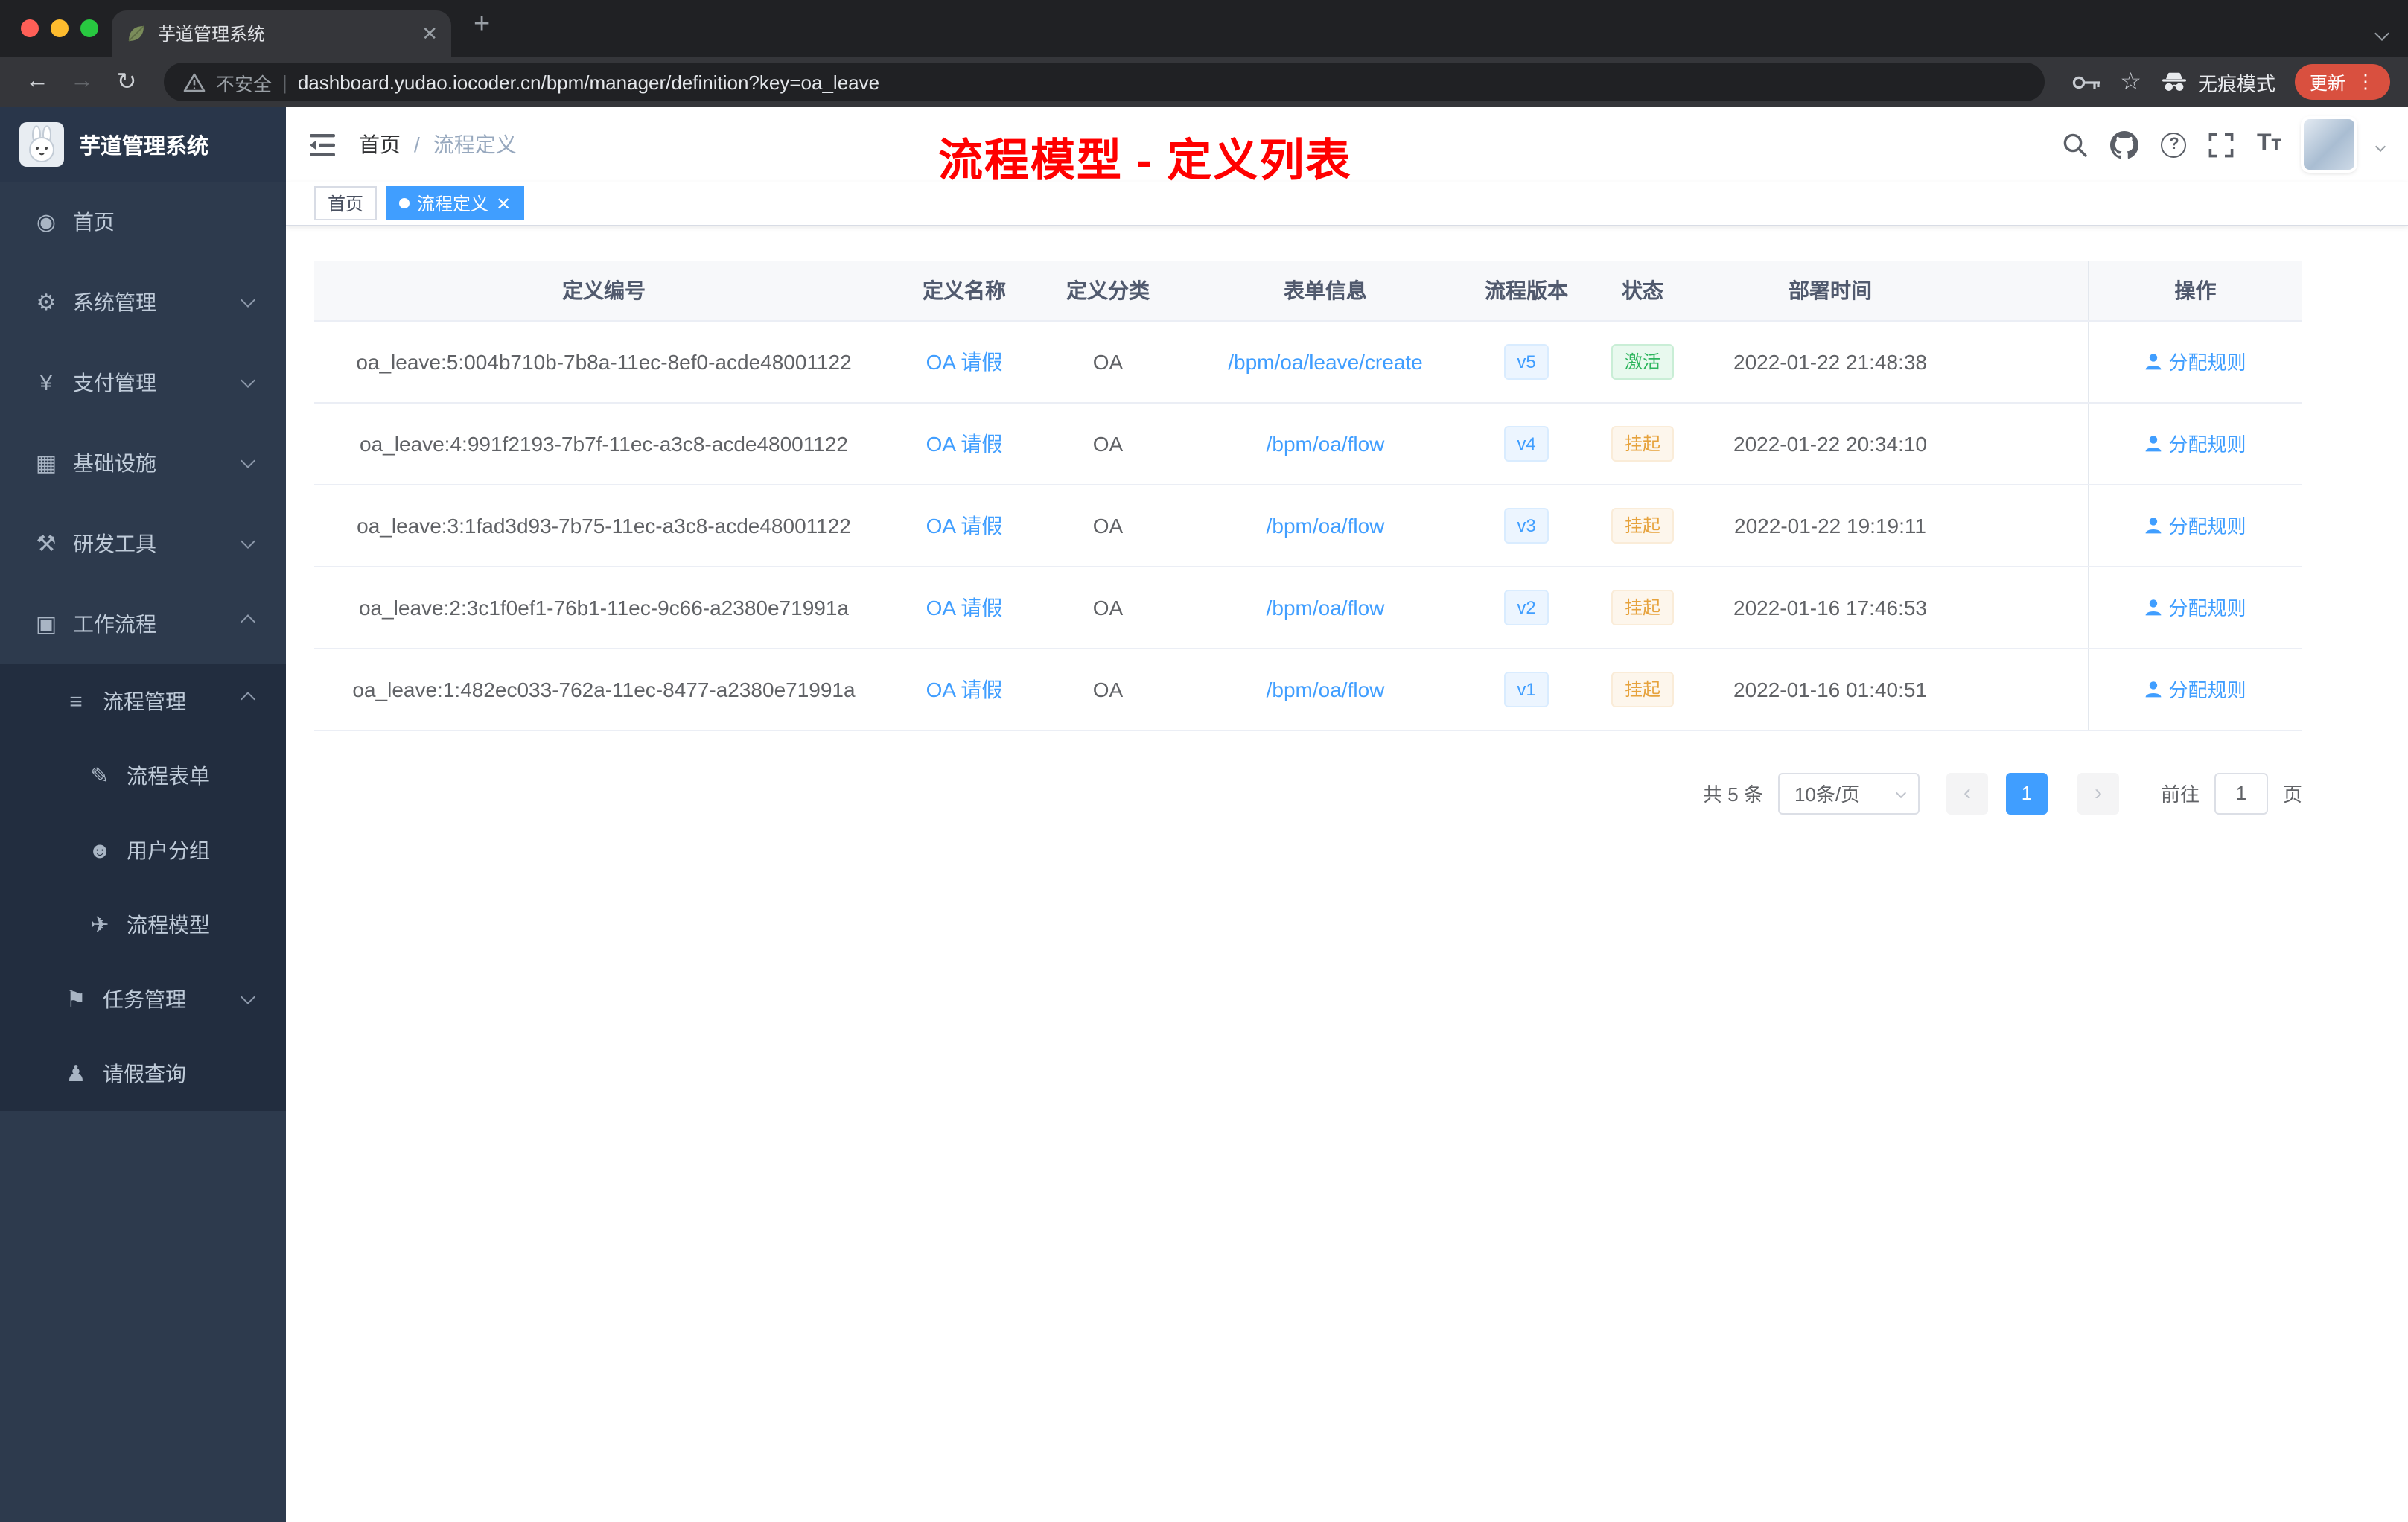  Describe the element at coordinates (100, 850) in the screenshot. I see `users-icon: ☻` at that location.